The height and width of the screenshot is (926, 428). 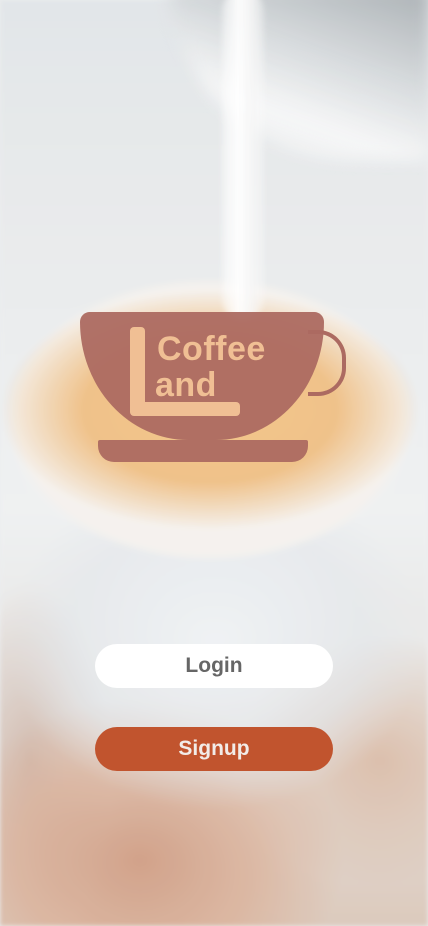 I want to click on coffee-land-logo: Coffee and, so click(x=214, y=388).